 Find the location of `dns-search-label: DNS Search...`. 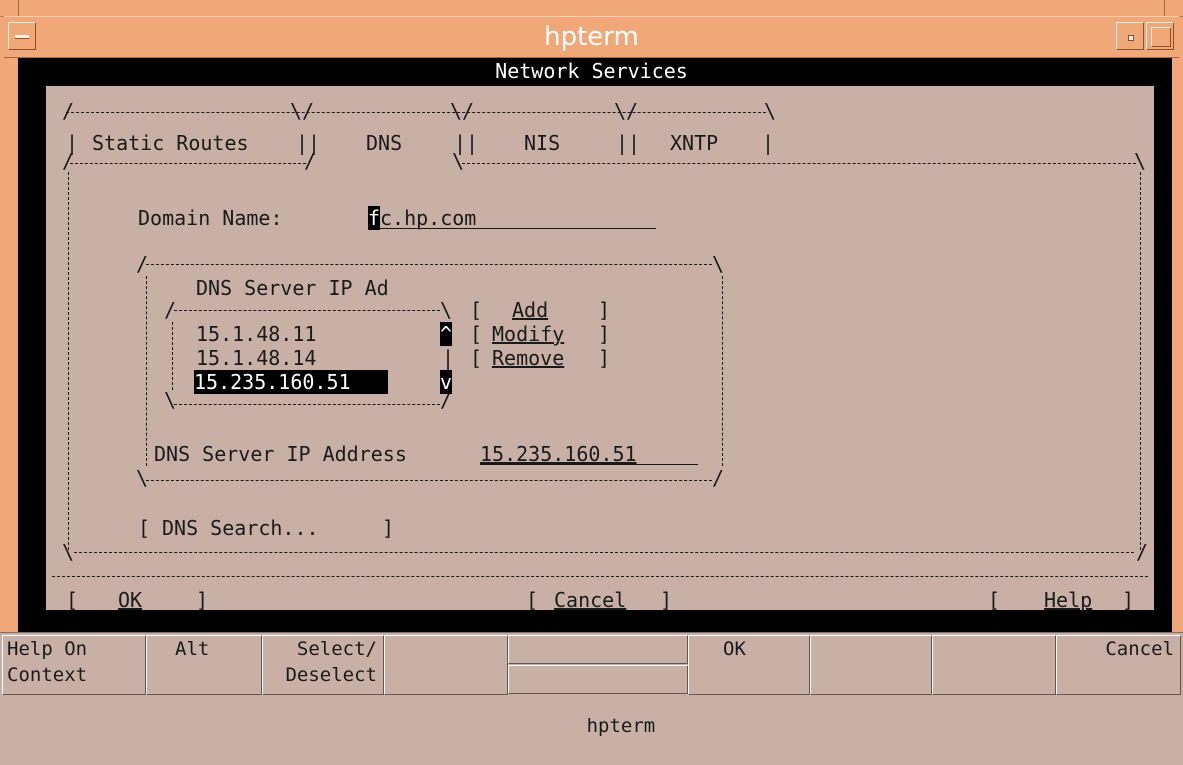

dns-search-label: DNS Search... is located at coordinates (240, 528).